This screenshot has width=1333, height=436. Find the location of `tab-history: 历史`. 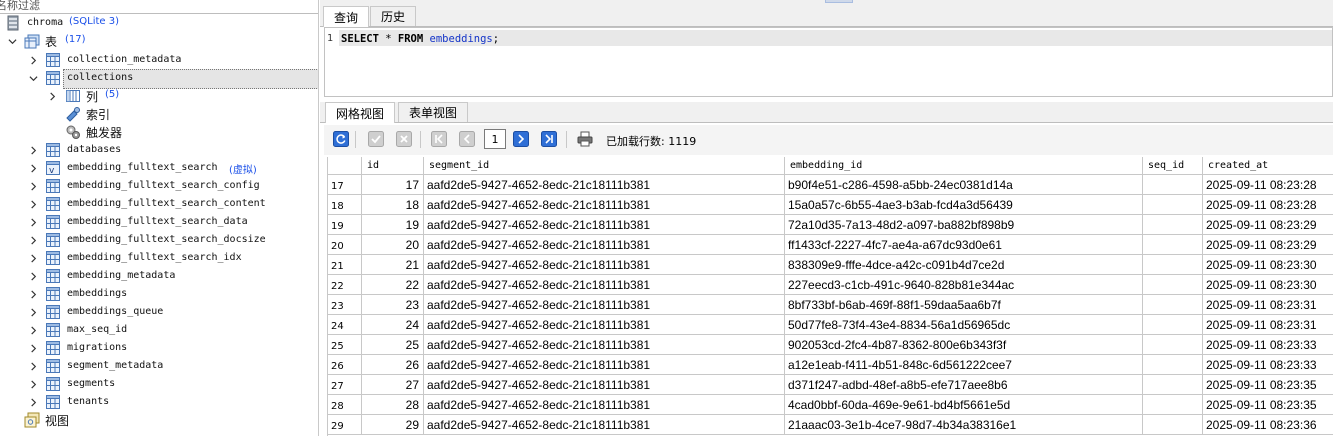

tab-history: 历史 is located at coordinates (393, 16).